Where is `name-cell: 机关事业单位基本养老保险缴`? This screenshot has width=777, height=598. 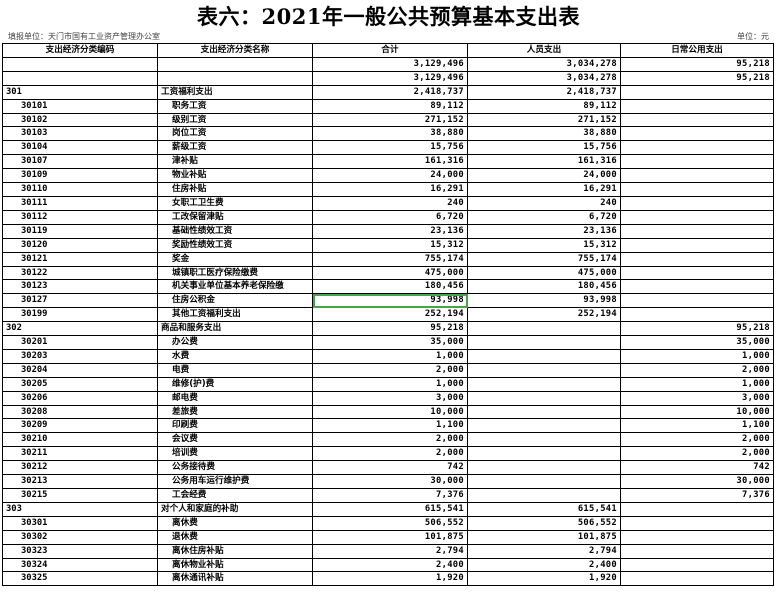 name-cell: 机关事业单位基本养老保险缴 is located at coordinates (235, 287).